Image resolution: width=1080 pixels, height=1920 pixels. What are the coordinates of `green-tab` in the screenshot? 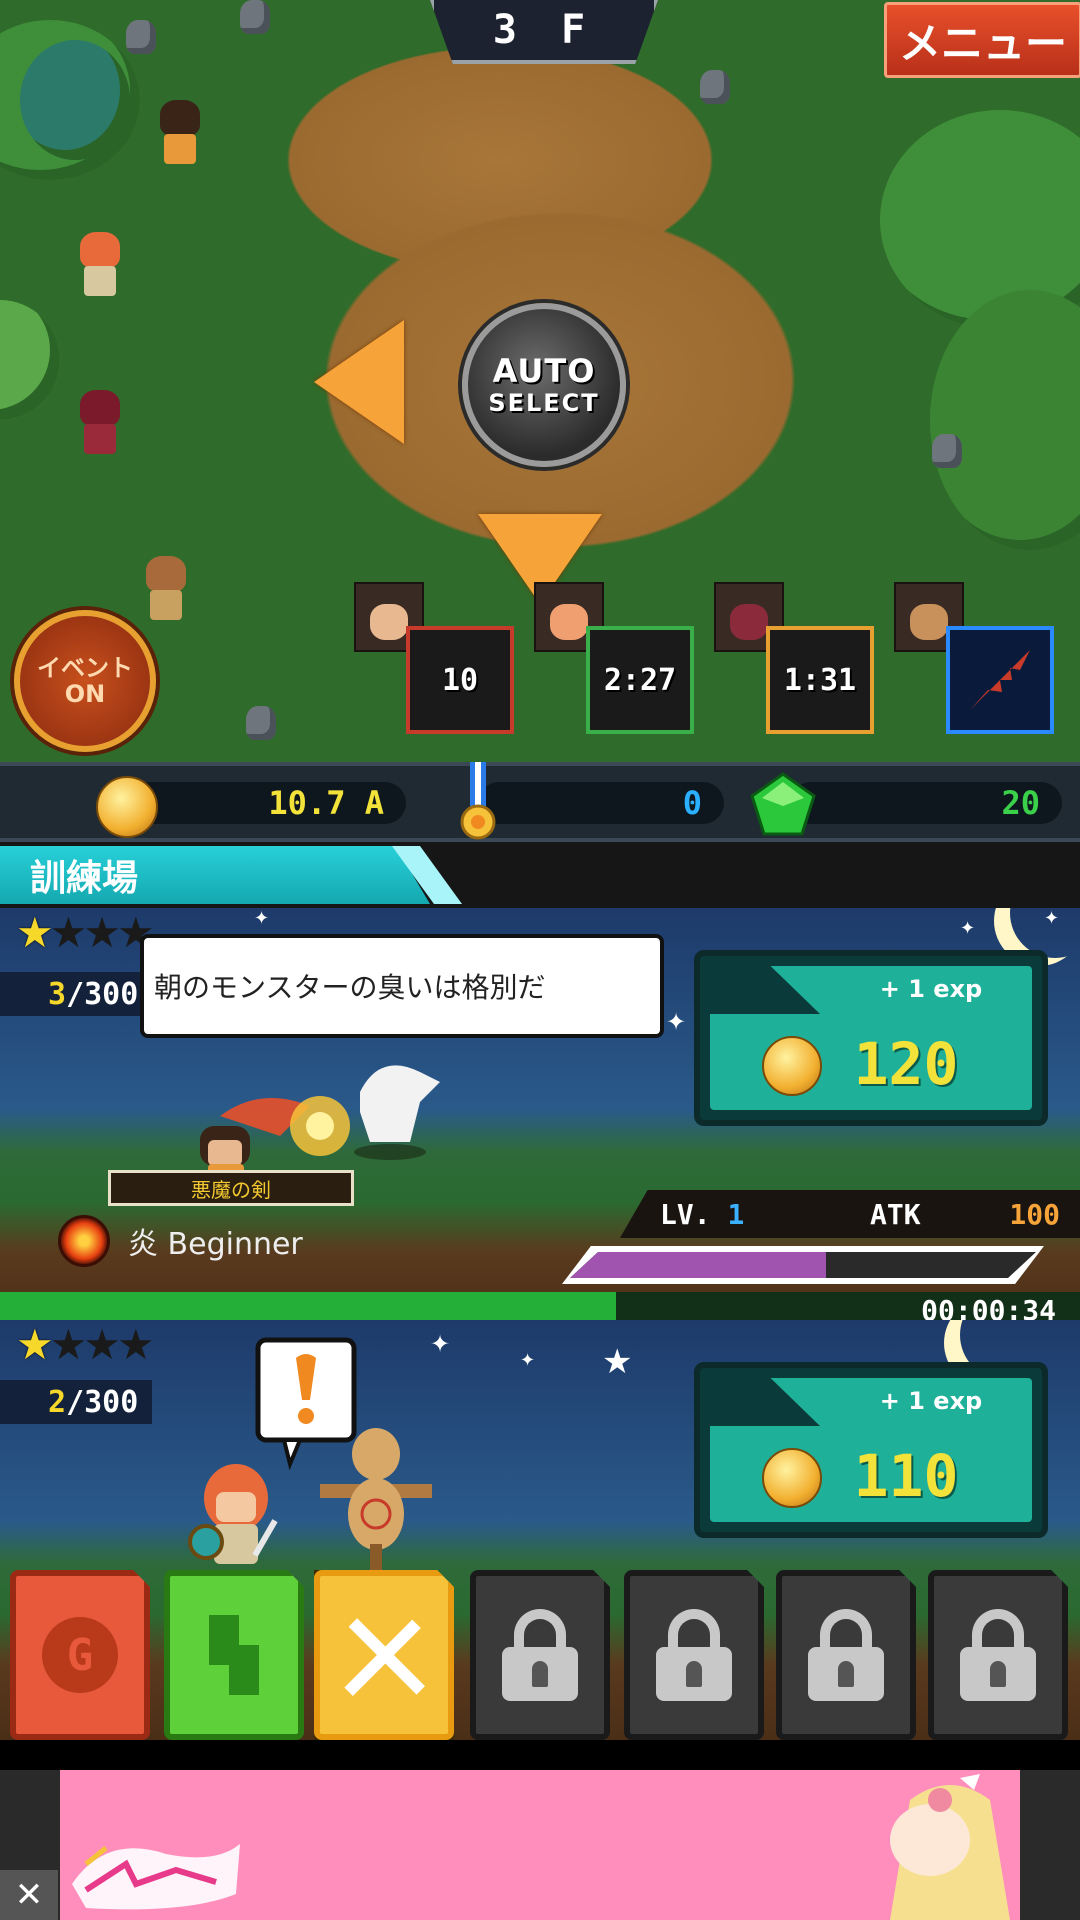 It's located at (234, 1655).